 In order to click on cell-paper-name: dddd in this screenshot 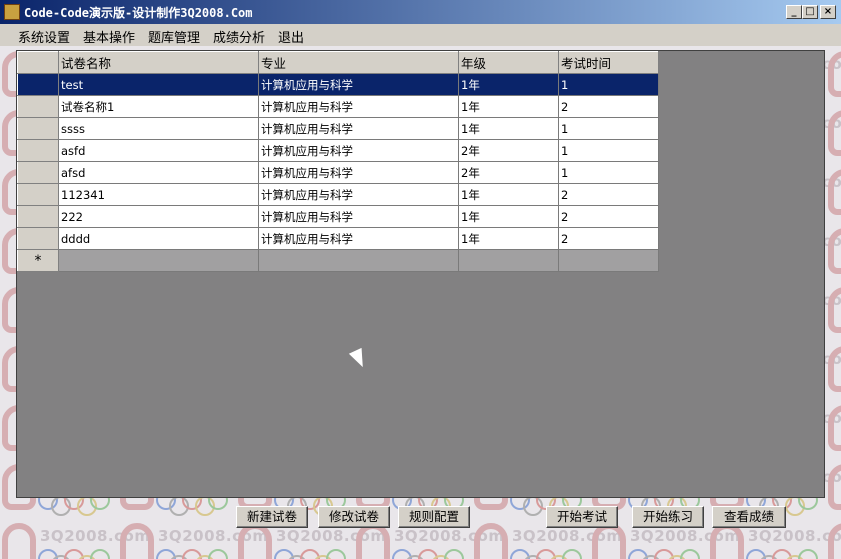, I will do `click(158, 238)`.